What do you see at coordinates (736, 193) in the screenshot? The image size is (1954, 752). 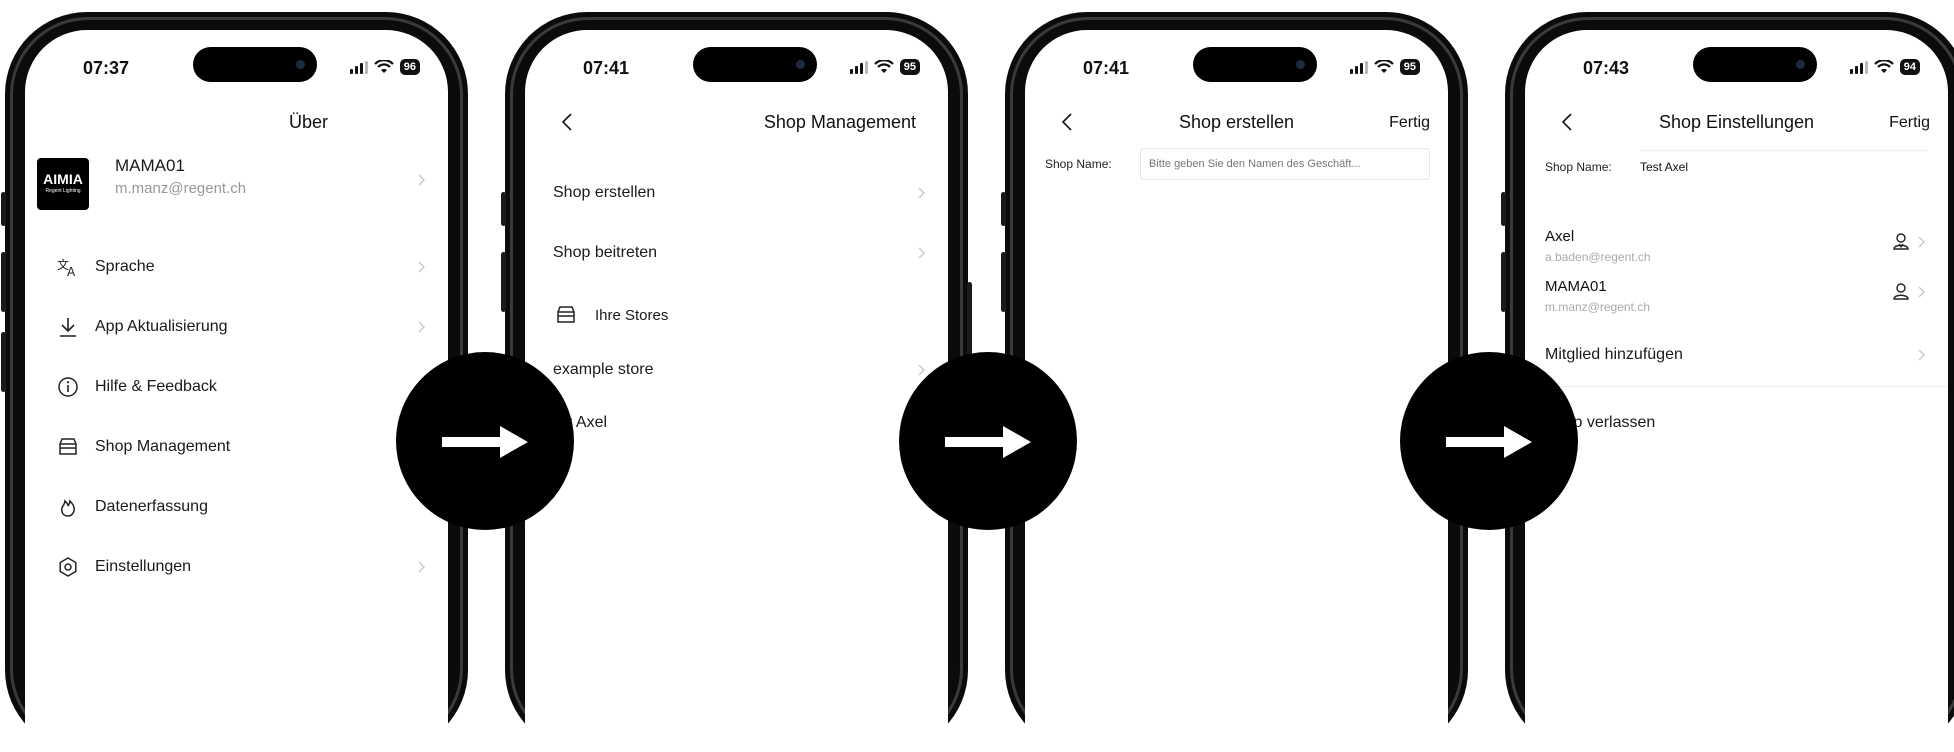 I see `menu-item-create-shop: Shop erstellen` at bounding box center [736, 193].